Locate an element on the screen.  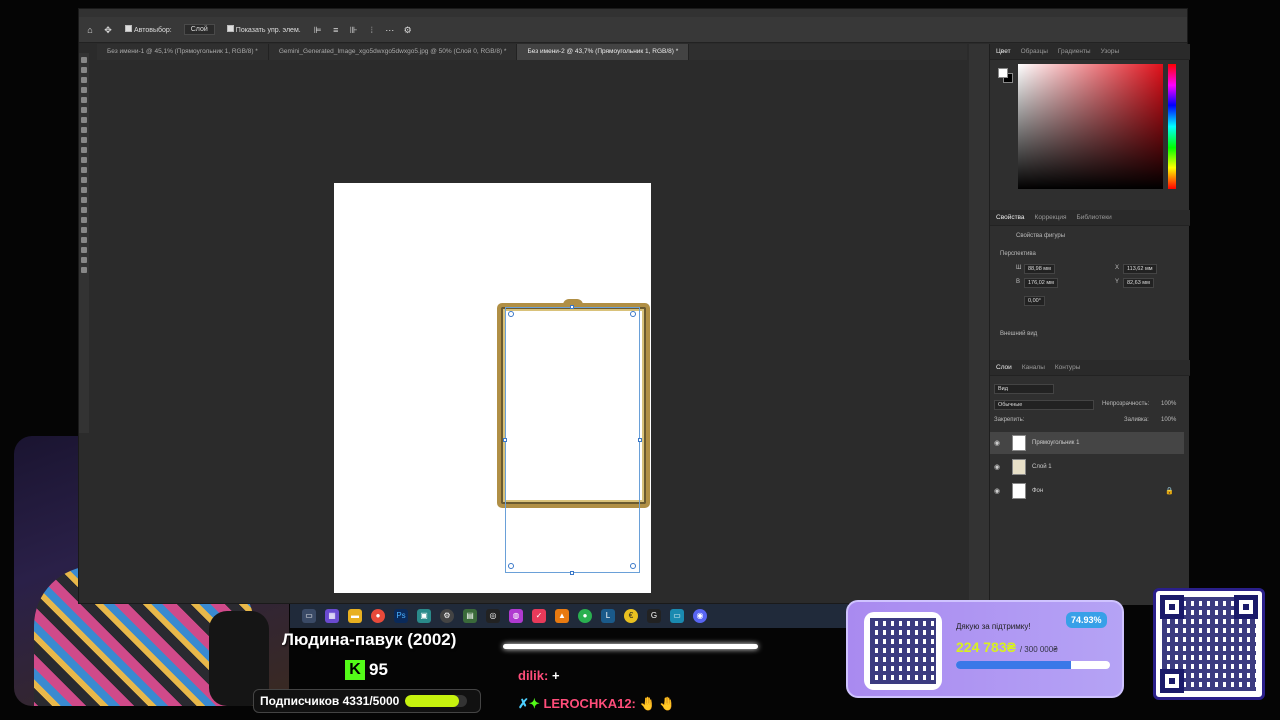
brush-tool is located at coordinates (84, 140).